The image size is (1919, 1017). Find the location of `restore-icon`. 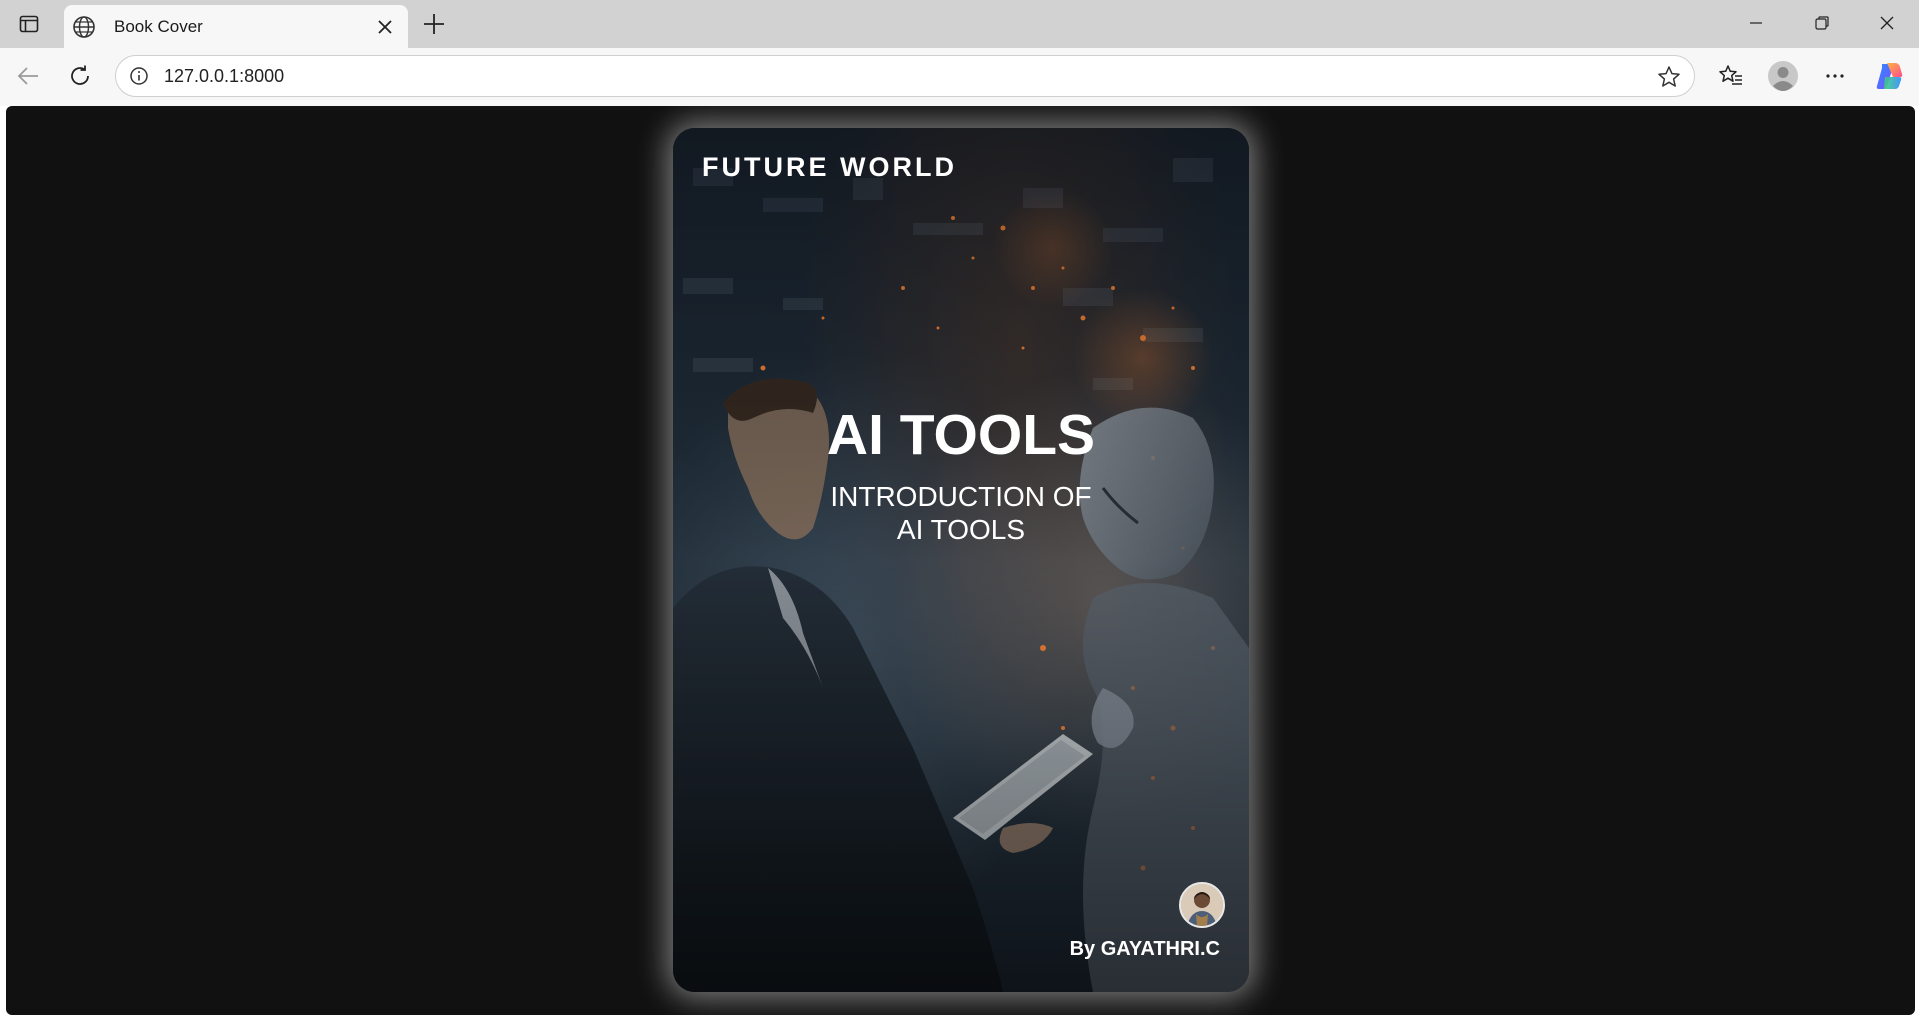

restore-icon is located at coordinates (1822, 23).